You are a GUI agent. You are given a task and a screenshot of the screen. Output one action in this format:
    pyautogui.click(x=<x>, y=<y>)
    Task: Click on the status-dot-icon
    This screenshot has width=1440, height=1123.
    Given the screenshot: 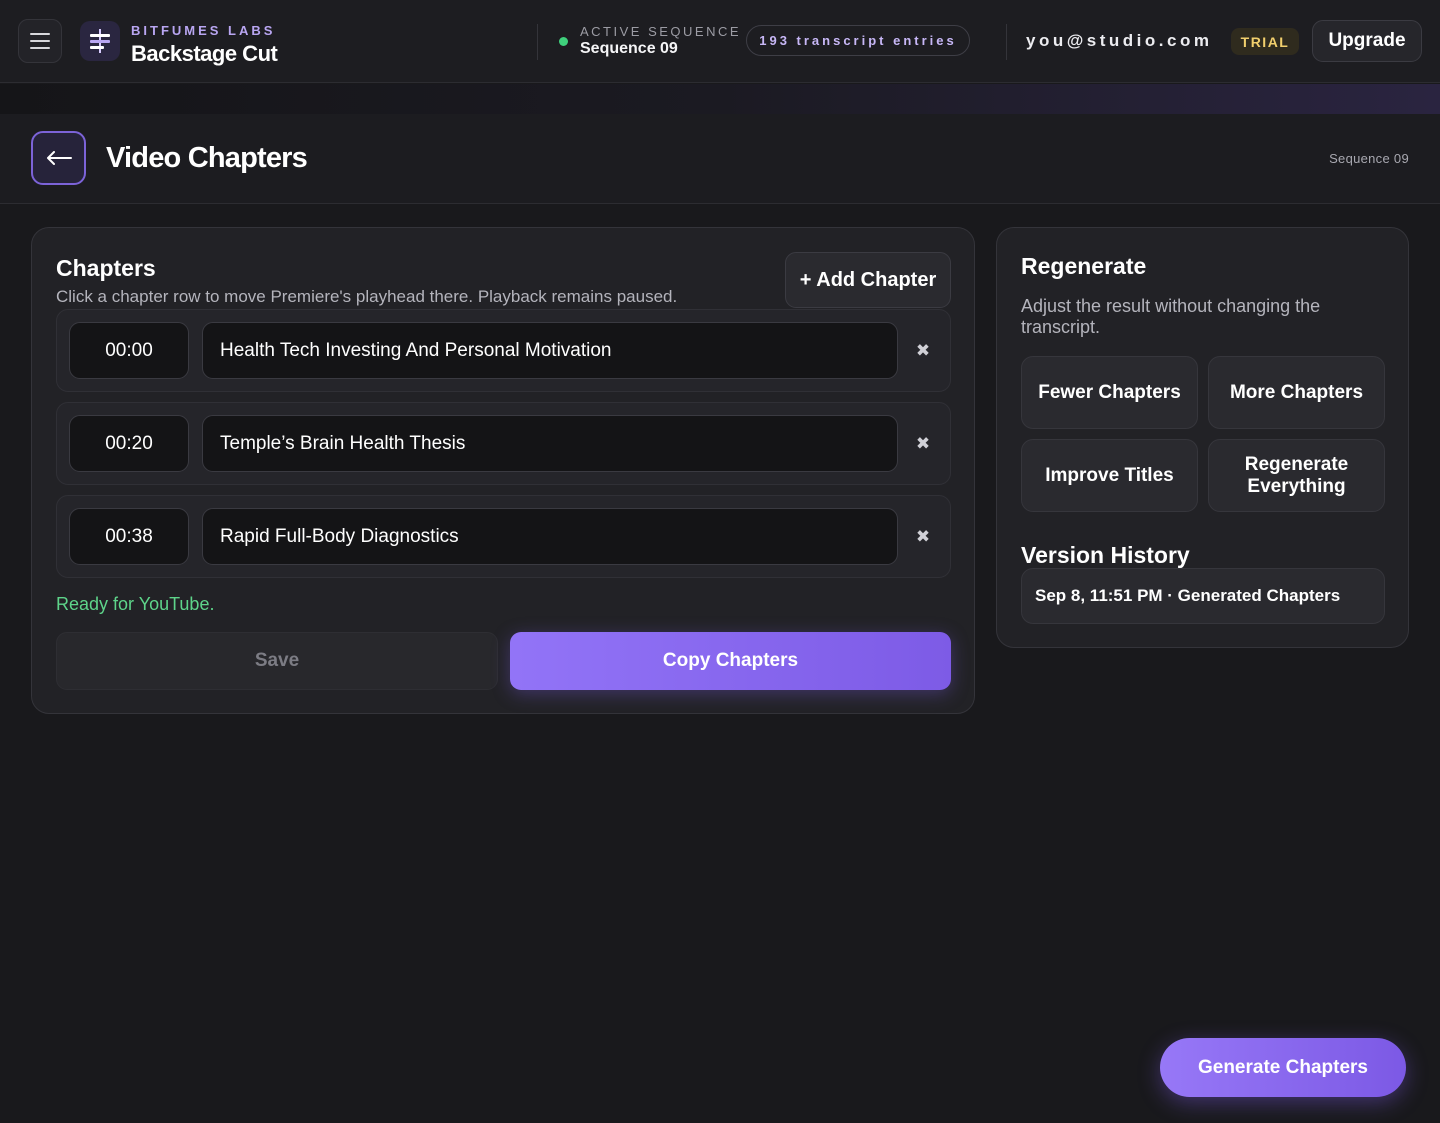 What is the action you would take?
    pyautogui.click(x=563, y=41)
    